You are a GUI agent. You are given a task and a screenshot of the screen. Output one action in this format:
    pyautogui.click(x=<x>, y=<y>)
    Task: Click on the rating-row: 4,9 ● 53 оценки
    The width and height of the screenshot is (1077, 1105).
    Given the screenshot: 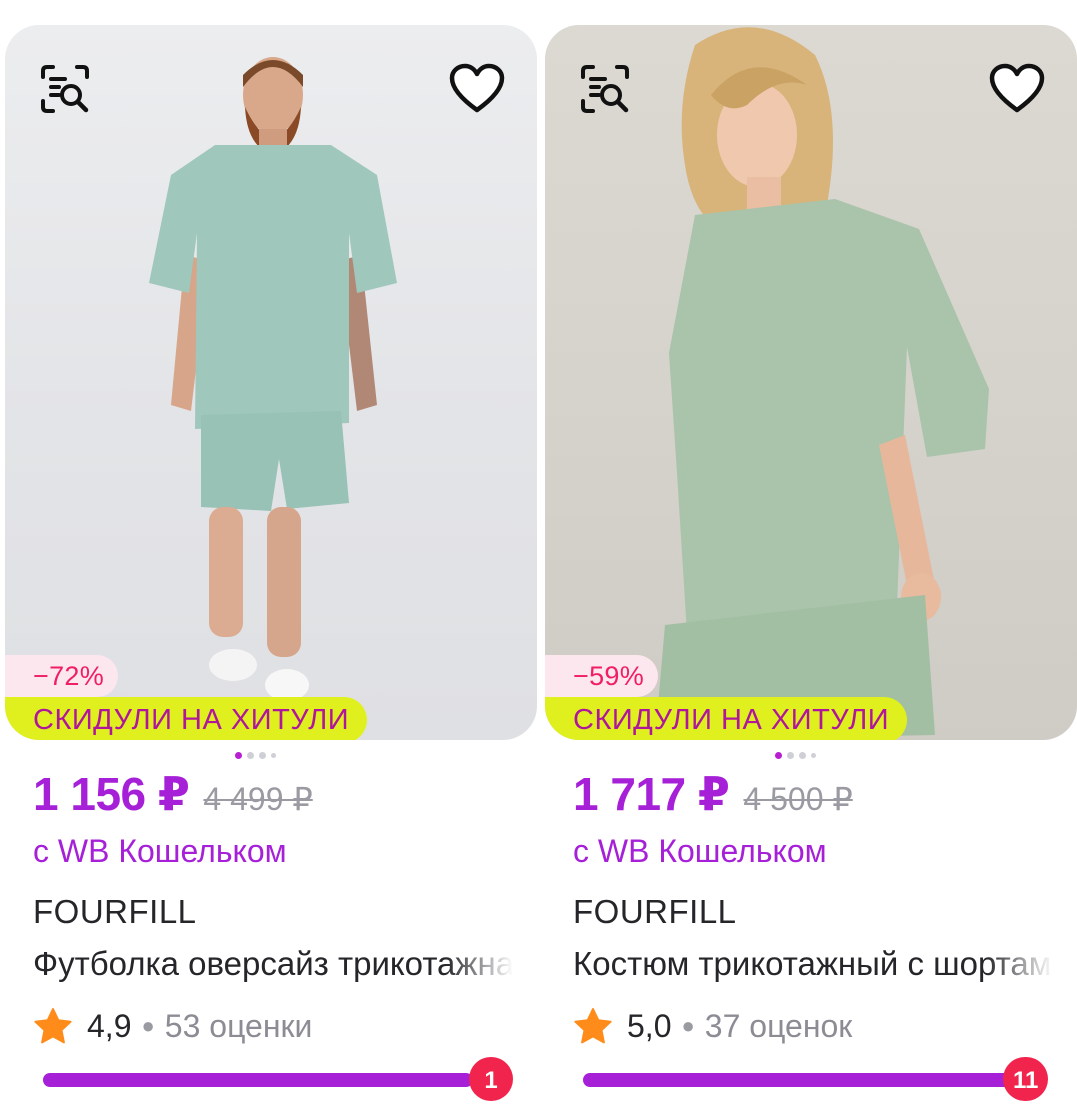 What is the action you would take?
    pyautogui.click(x=172, y=1026)
    